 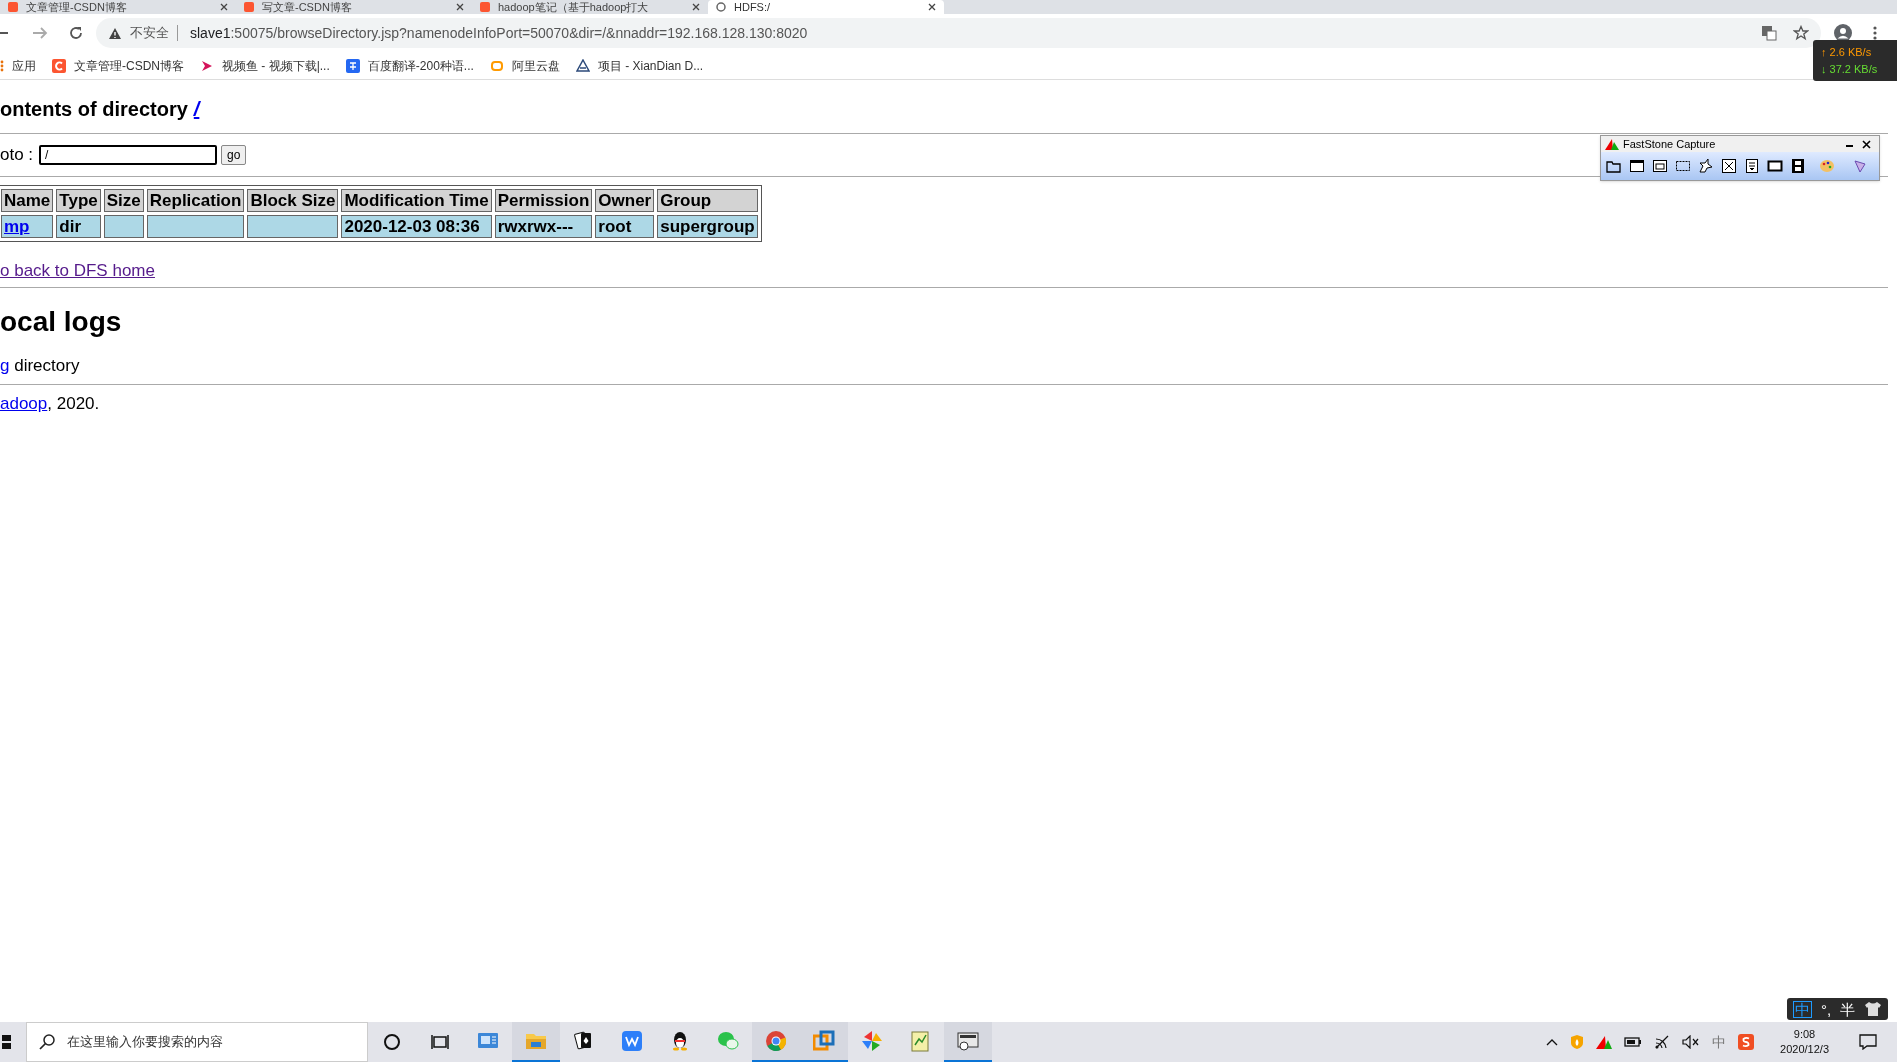 What do you see at coordinates (824, 1041) in the screenshot?
I see `overlapping-squares-icon` at bounding box center [824, 1041].